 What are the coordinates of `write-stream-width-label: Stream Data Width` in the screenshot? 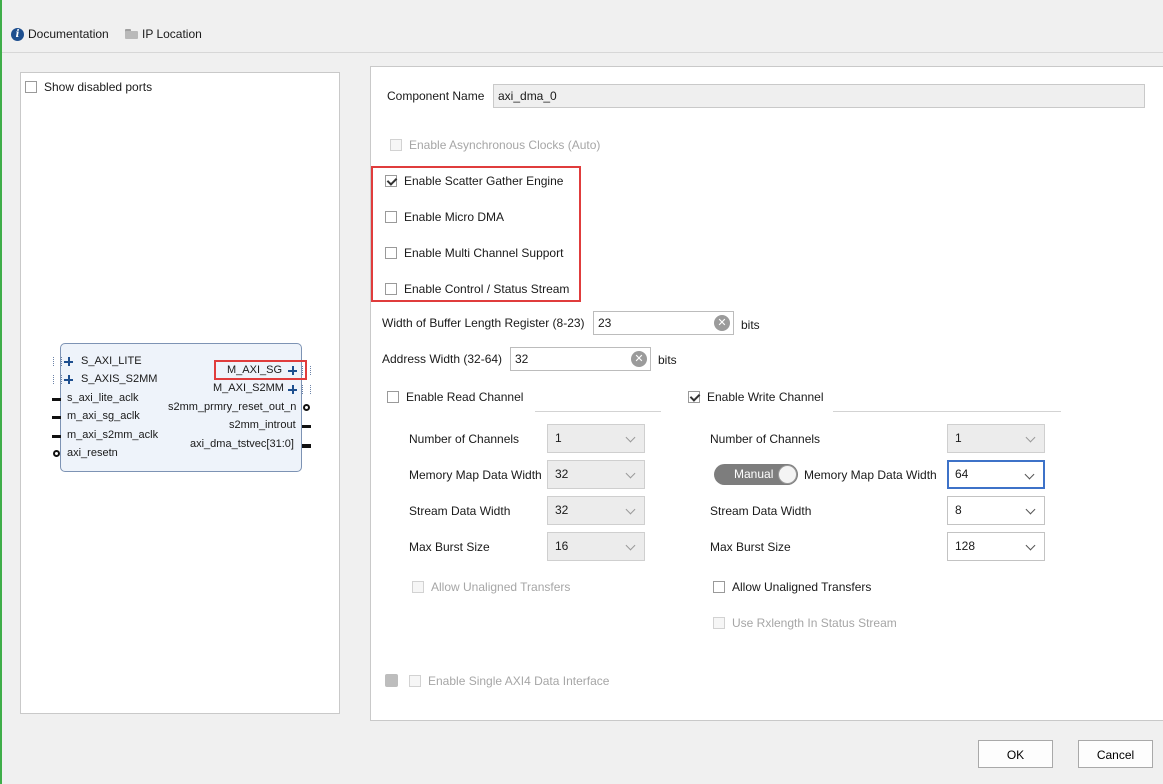 It's located at (761, 511).